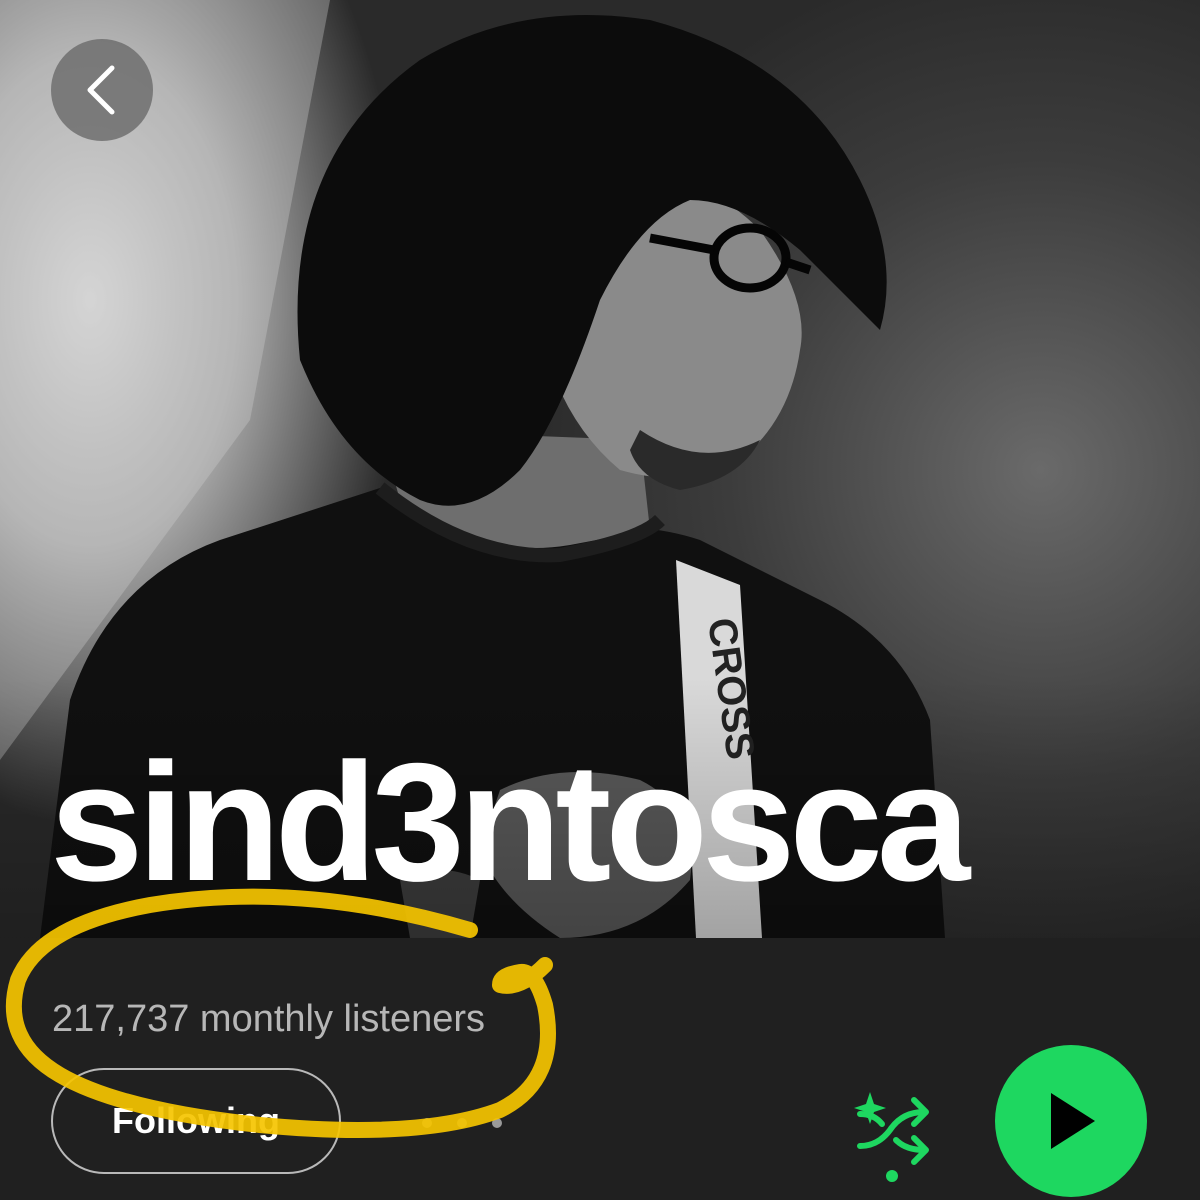  I want to click on following-button: Following, so click(196, 1121).